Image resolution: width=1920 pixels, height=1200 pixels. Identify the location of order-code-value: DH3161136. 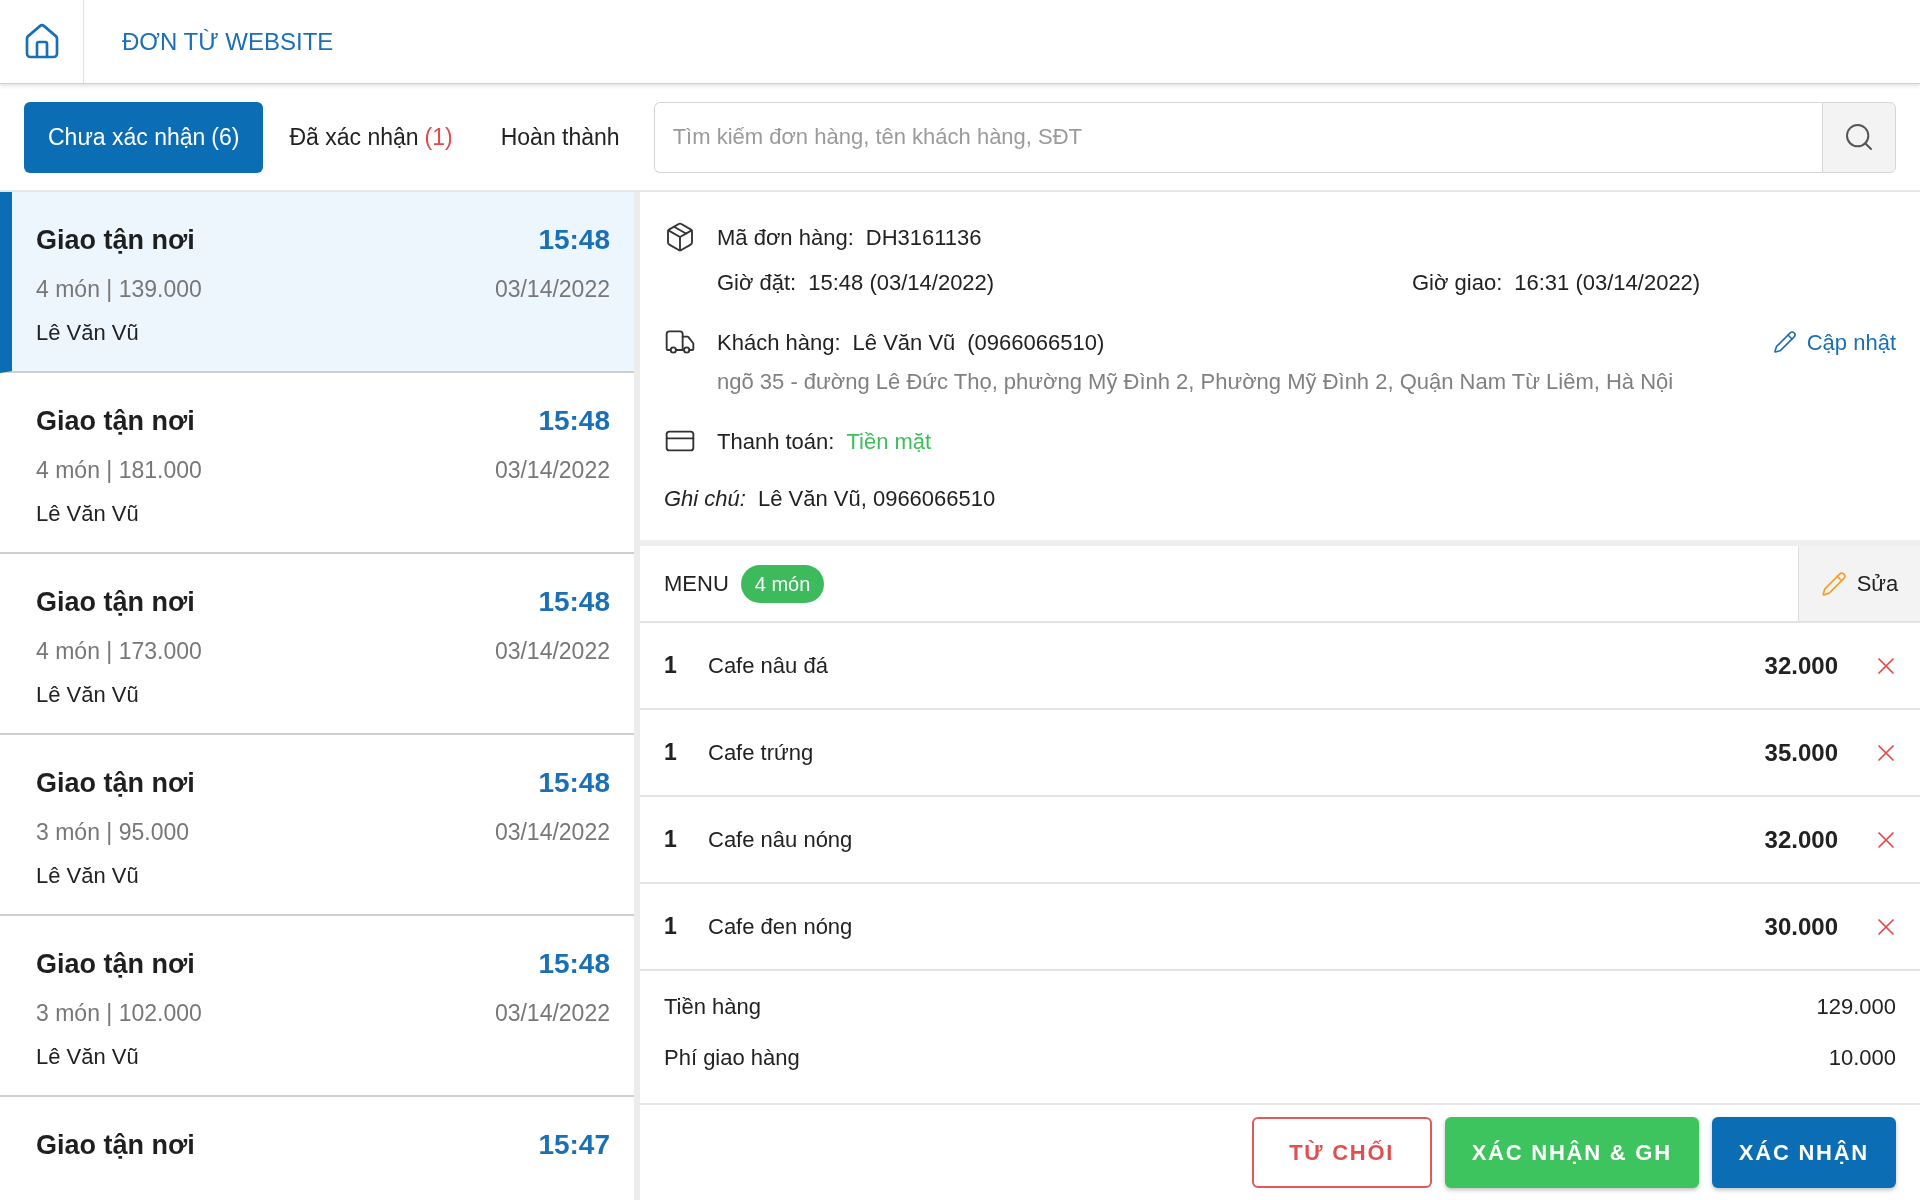
(923, 237).